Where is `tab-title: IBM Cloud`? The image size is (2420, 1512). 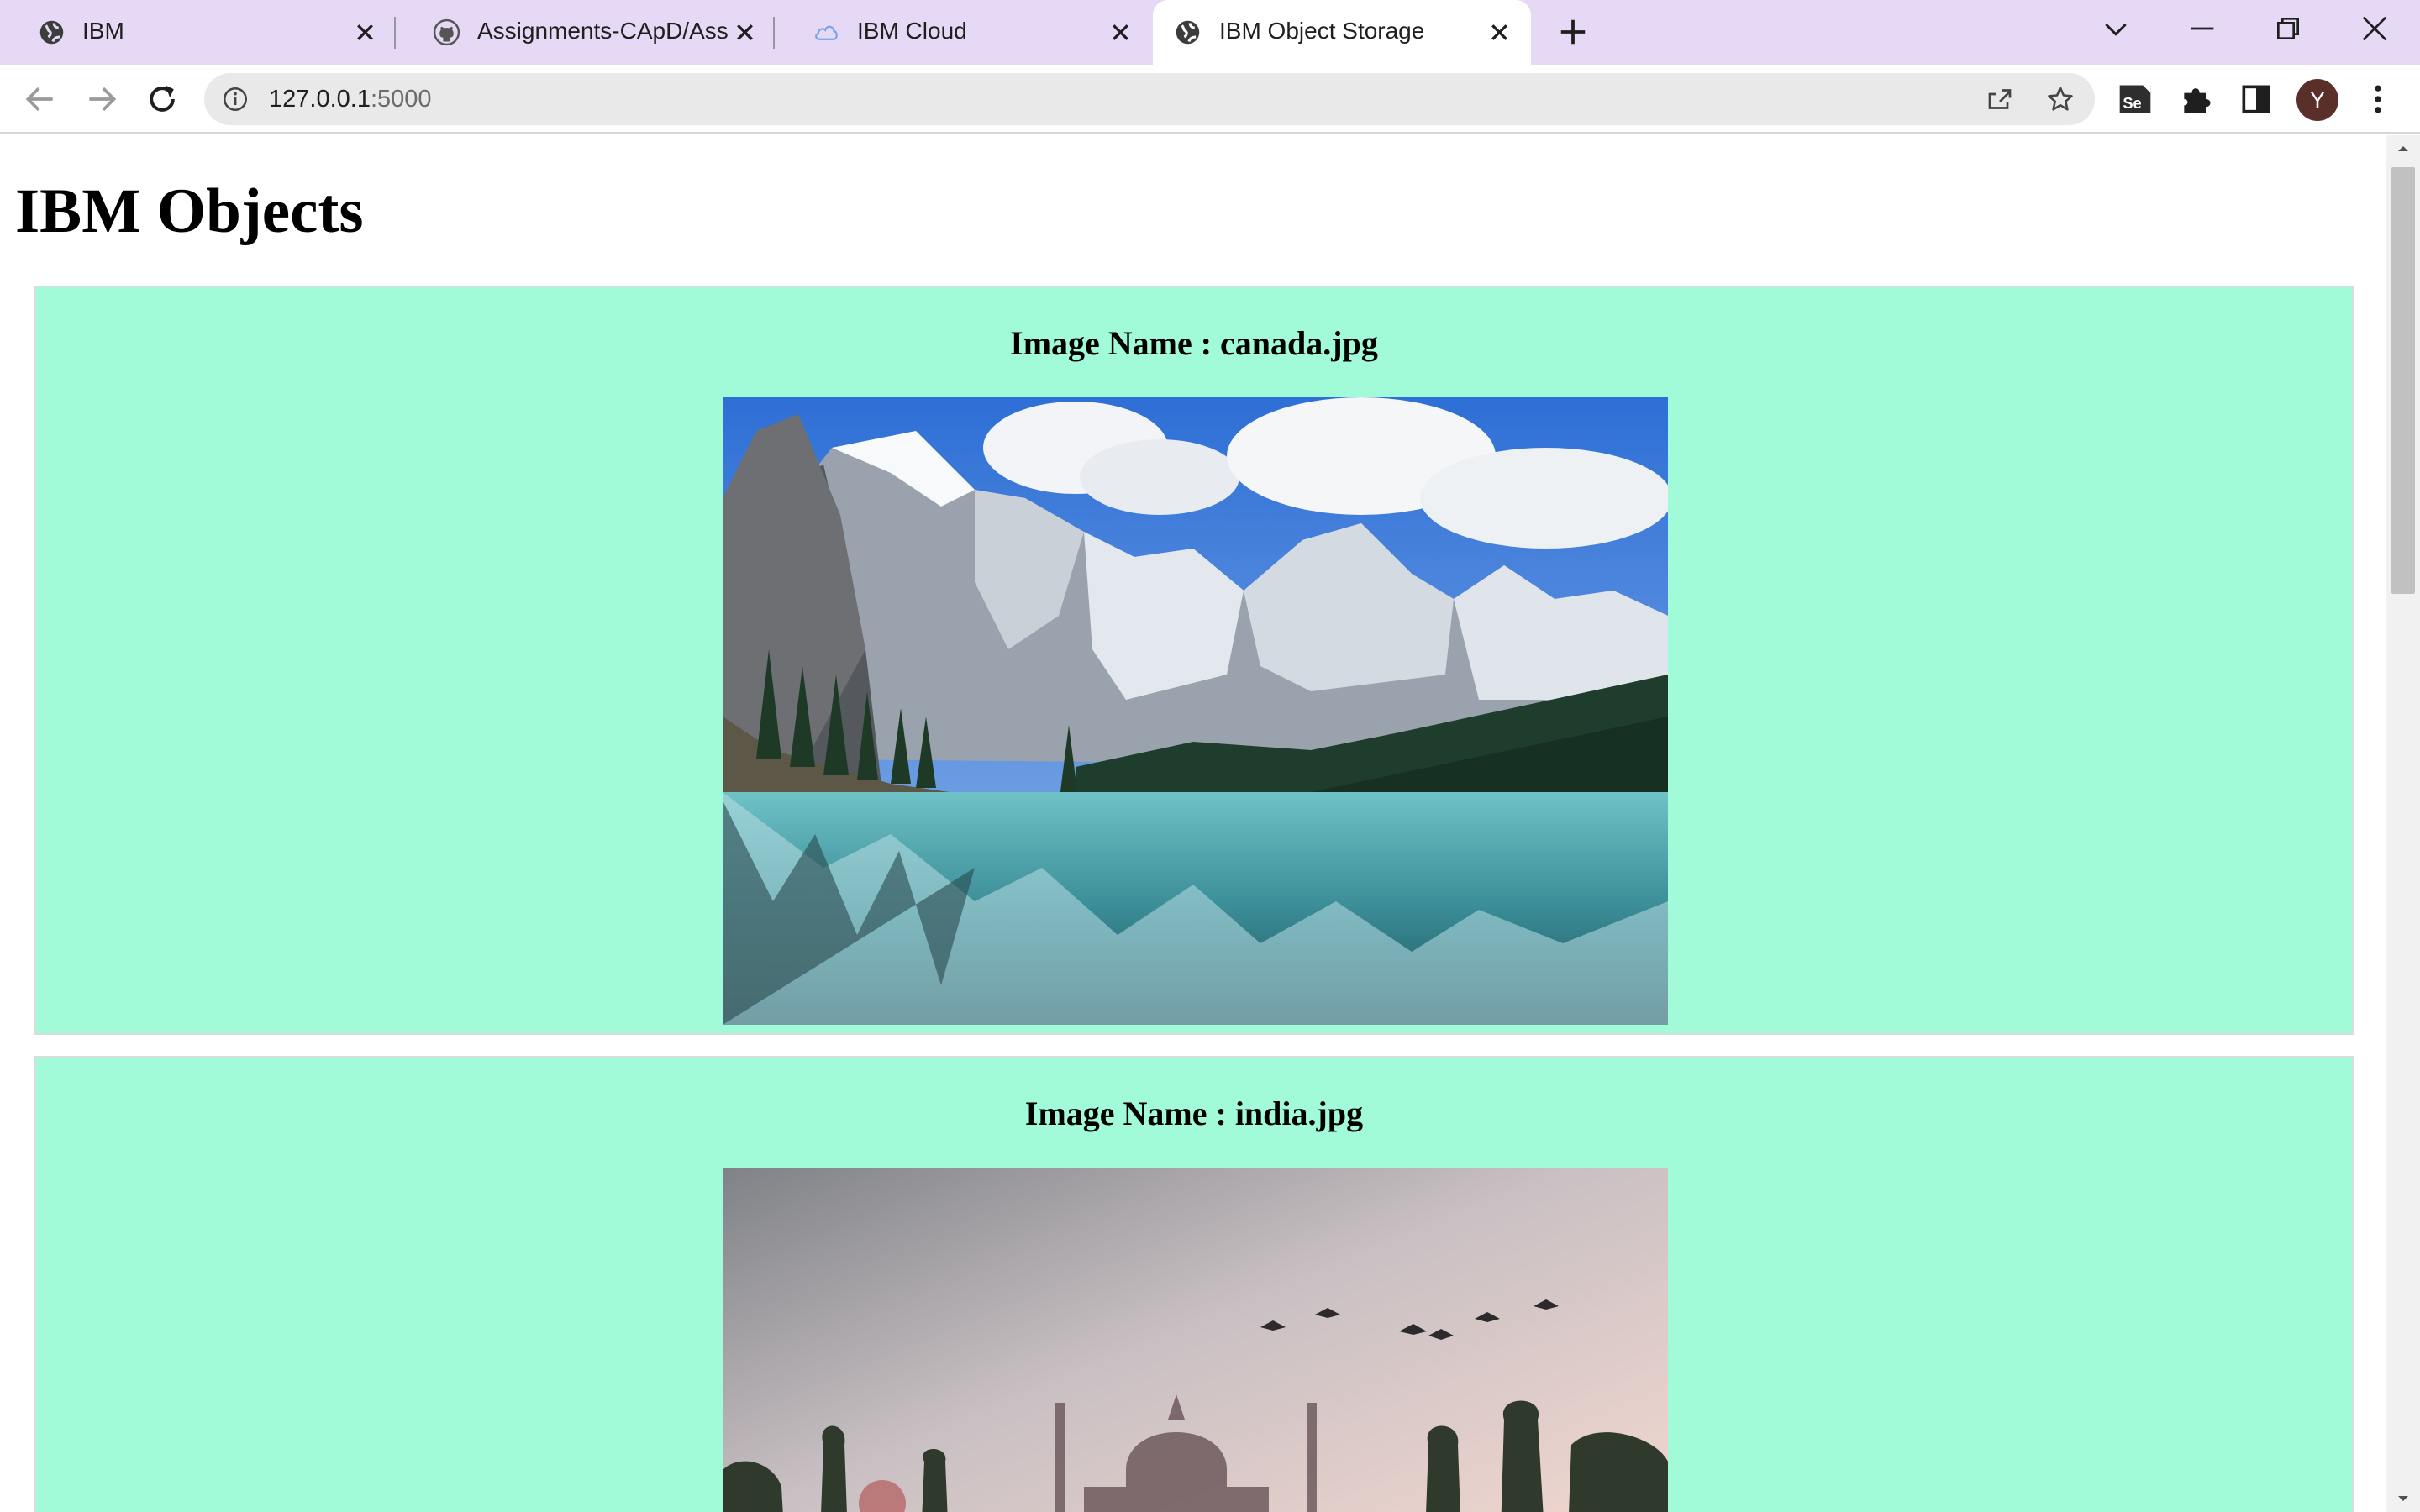
tab-title: IBM Cloud is located at coordinates (912, 31).